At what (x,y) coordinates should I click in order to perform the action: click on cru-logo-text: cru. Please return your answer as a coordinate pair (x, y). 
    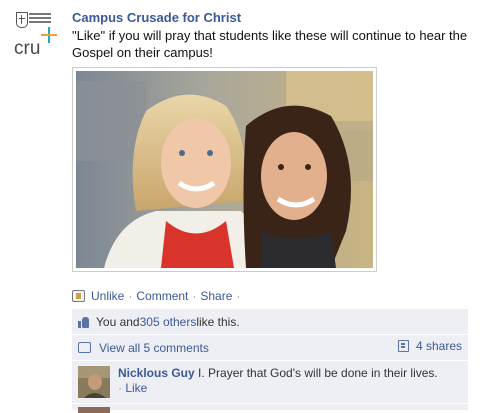
    Looking at the image, I should click on (27, 48).